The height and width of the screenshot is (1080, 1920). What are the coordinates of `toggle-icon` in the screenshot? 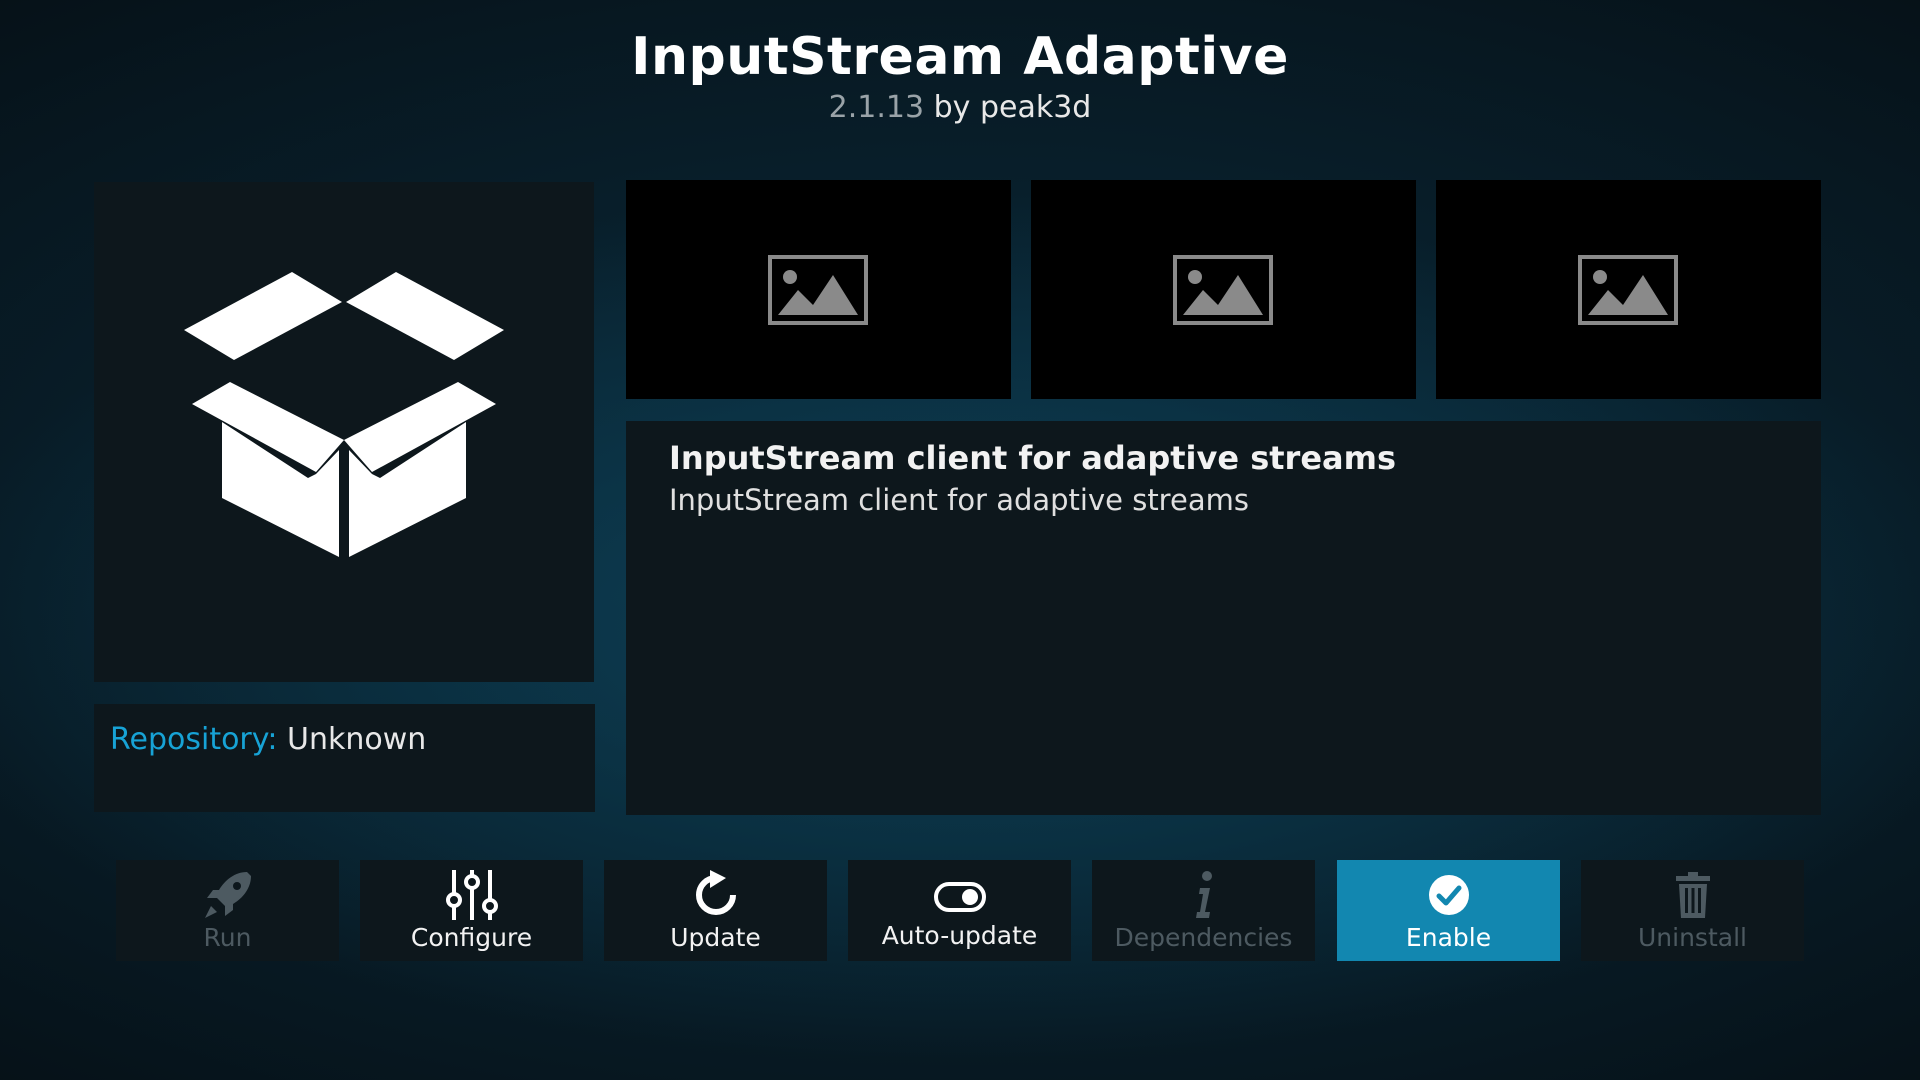 It's located at (959, 897).